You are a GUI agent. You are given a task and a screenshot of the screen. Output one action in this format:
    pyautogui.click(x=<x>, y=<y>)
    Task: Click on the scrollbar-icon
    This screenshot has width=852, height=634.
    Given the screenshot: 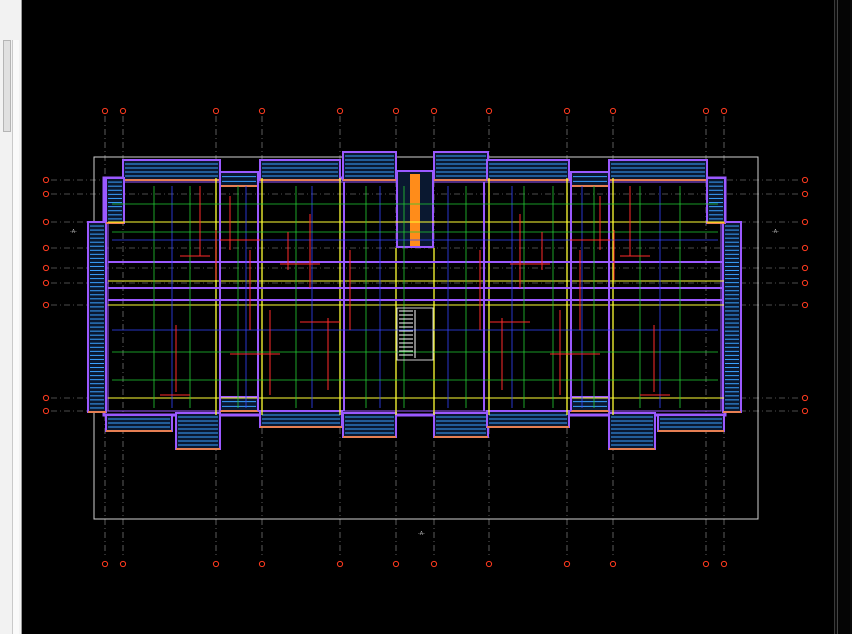 What is the action you would take?
    pyautogui.click(x=843, y=317)
    